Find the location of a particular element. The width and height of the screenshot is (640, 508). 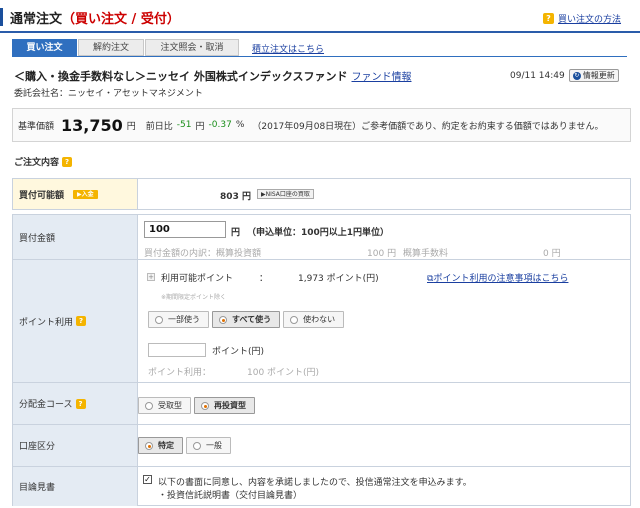

amount-label: 買付金額 is located at coordinates (75, 237).